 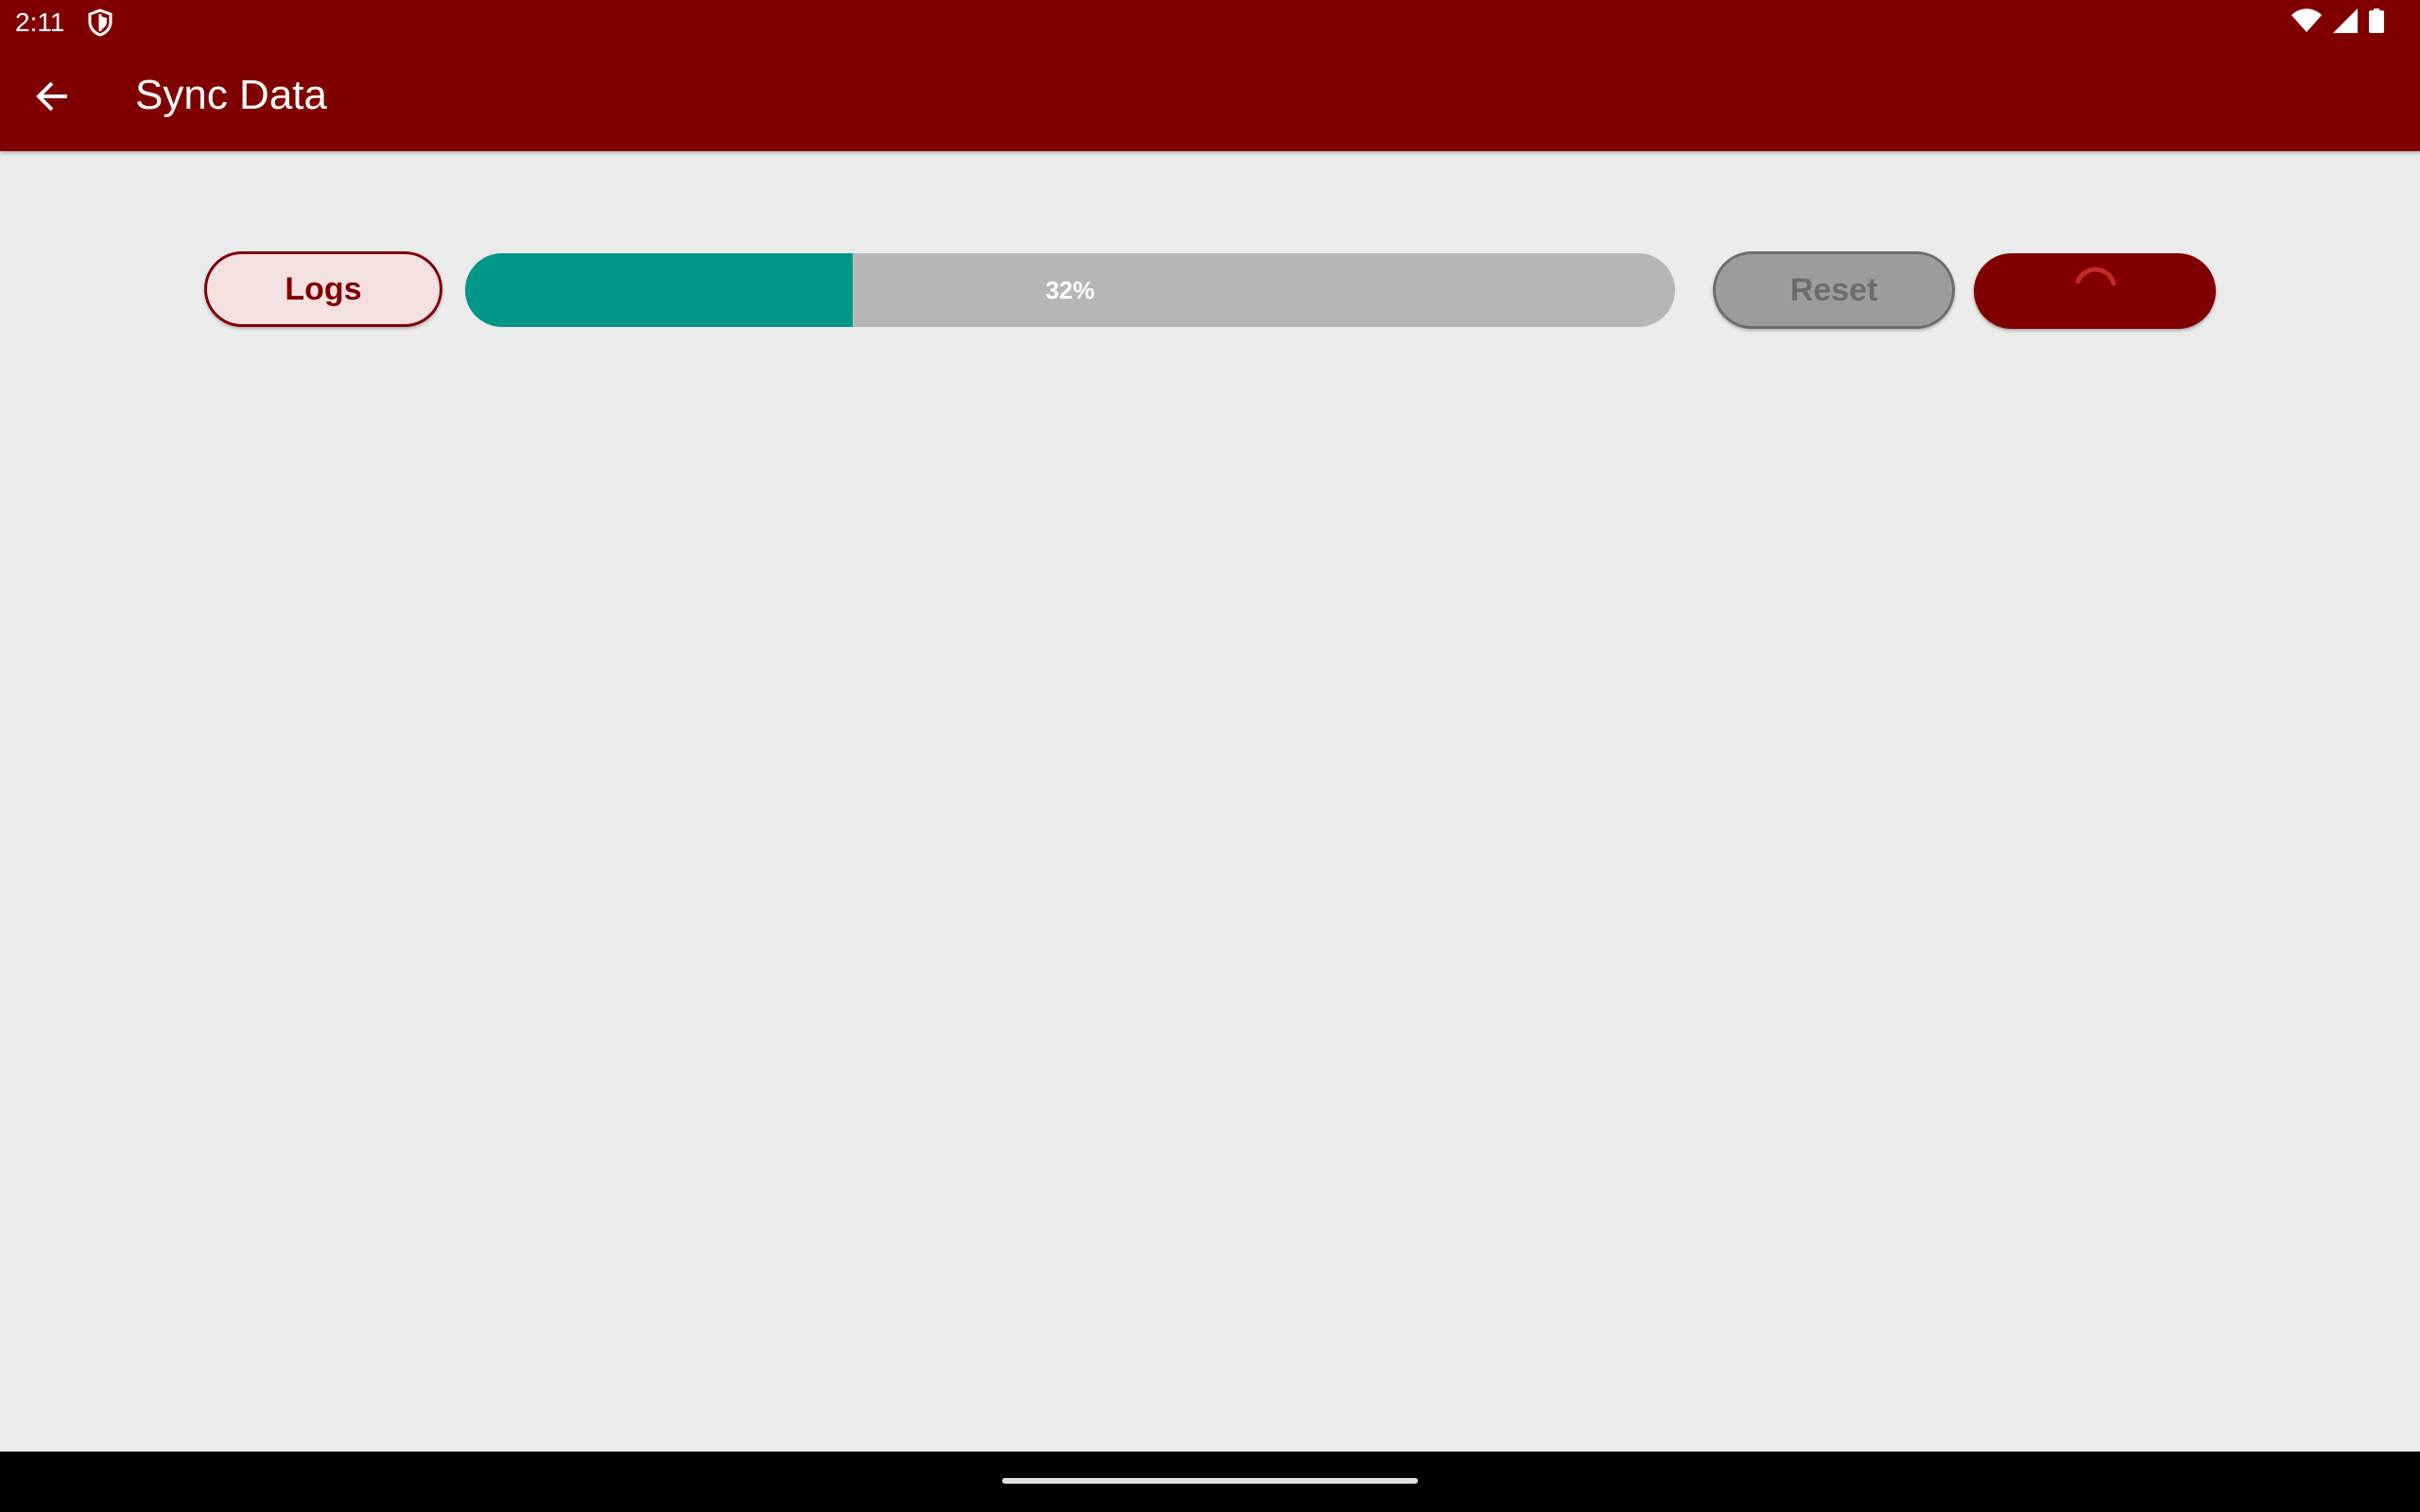 I want to click on app-bar: Sync Data, so click(x=1210, y=97).